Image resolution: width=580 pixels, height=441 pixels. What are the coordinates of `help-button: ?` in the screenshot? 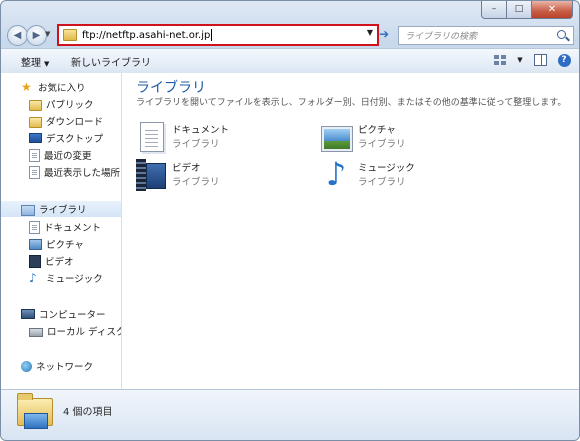 It's located at (564, 60).